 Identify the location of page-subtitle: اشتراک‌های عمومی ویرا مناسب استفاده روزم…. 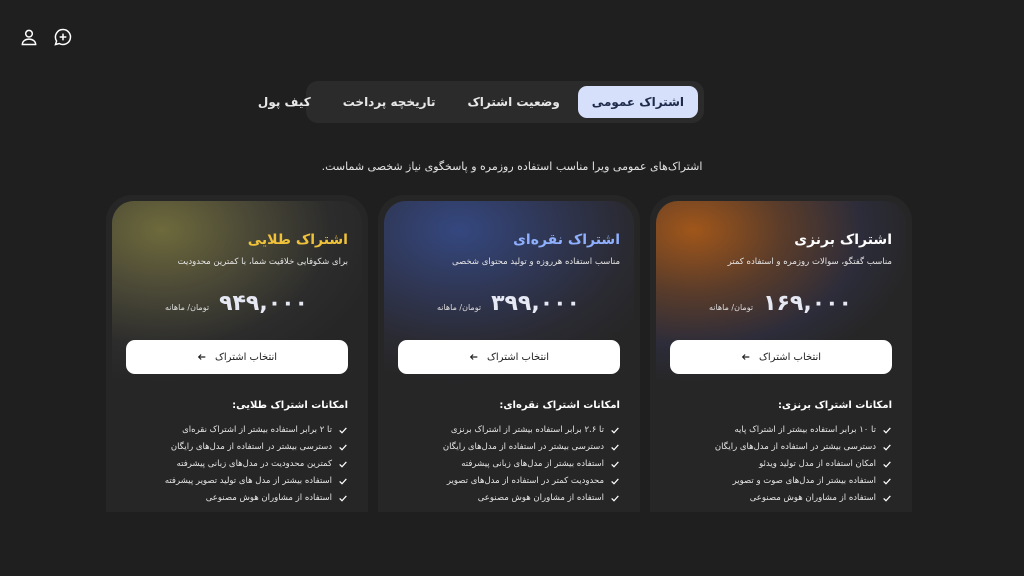
(512, 166).